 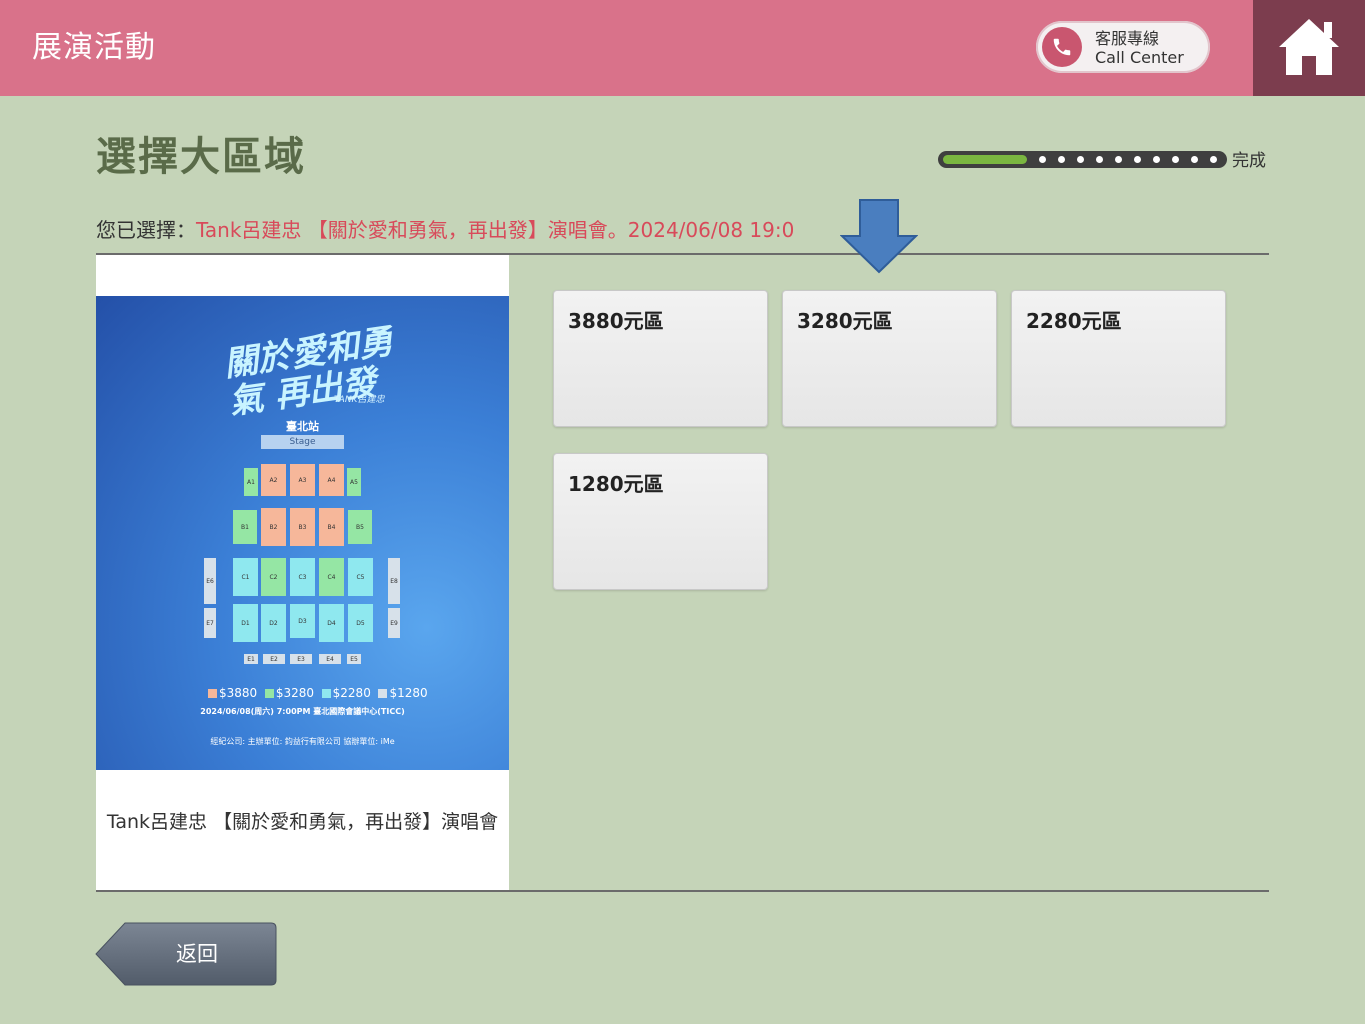 What do you see at coordinates (273, 480) in the screenshot?
I see `seat-block: A2` at bounding box center [273, 480].